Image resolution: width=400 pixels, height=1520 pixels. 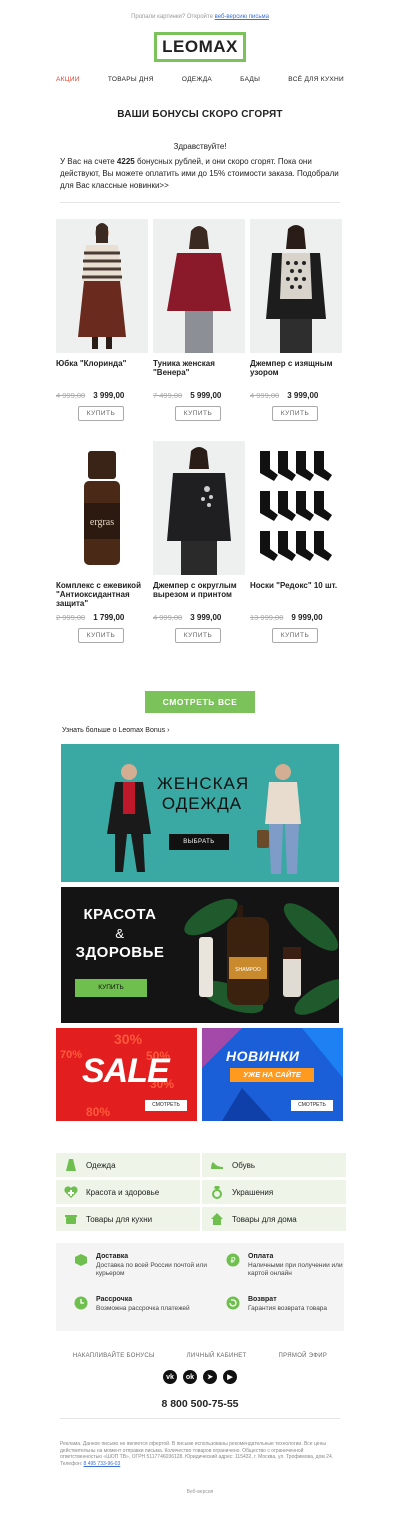 What do you see at coordinates (114, 1299) in the screenshot?
I see `info-title: Рассрочка` at bounding box center [114, 1299].